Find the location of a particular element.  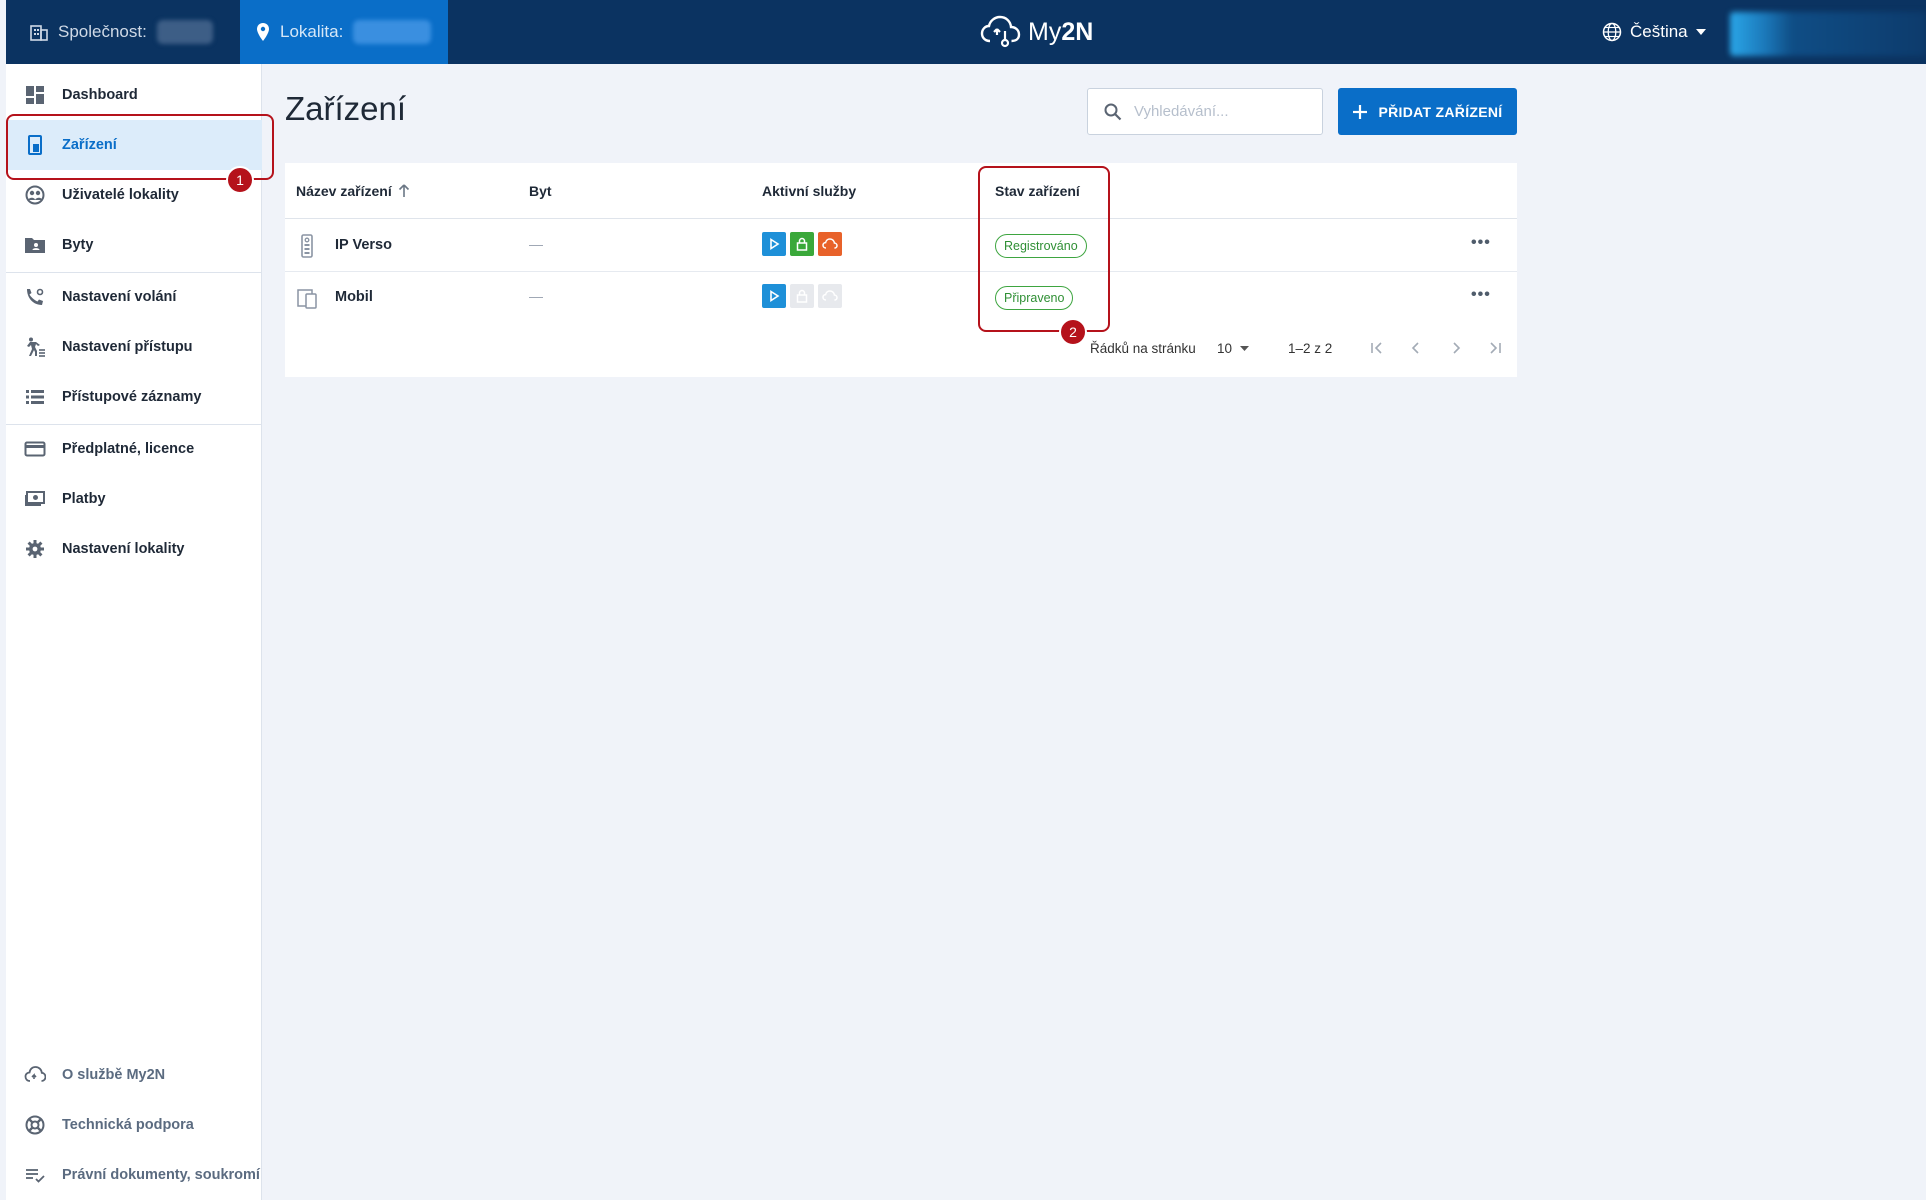

language-selector: Čeština is located at coordinates (1654, 32).